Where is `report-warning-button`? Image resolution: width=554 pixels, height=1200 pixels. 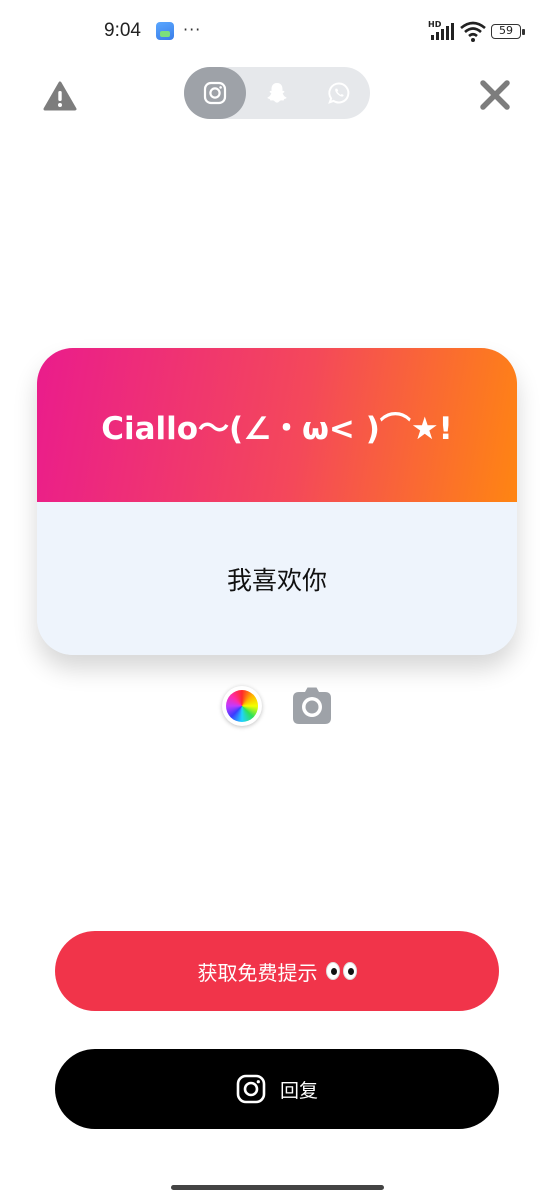
report-warning-button is located at coordinates (60, 96).